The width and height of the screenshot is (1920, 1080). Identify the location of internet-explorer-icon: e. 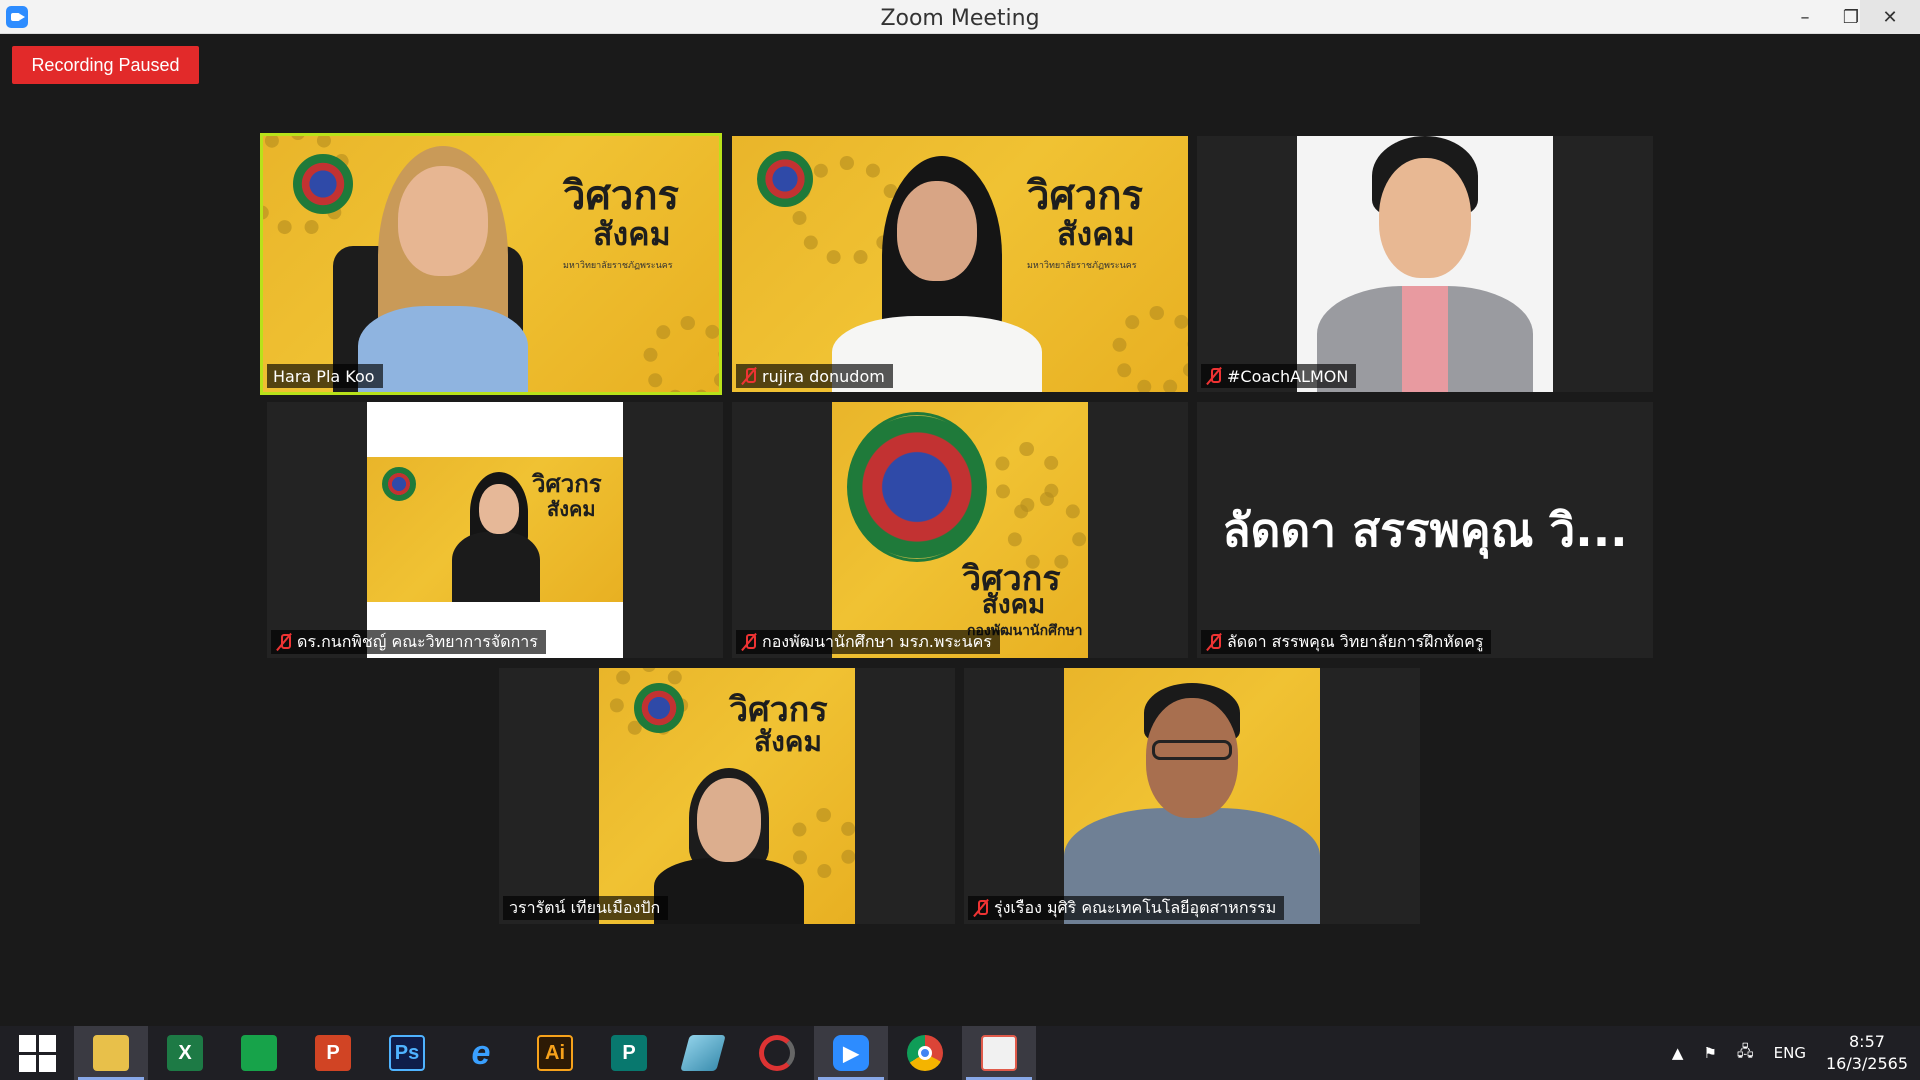
(481, 1052).